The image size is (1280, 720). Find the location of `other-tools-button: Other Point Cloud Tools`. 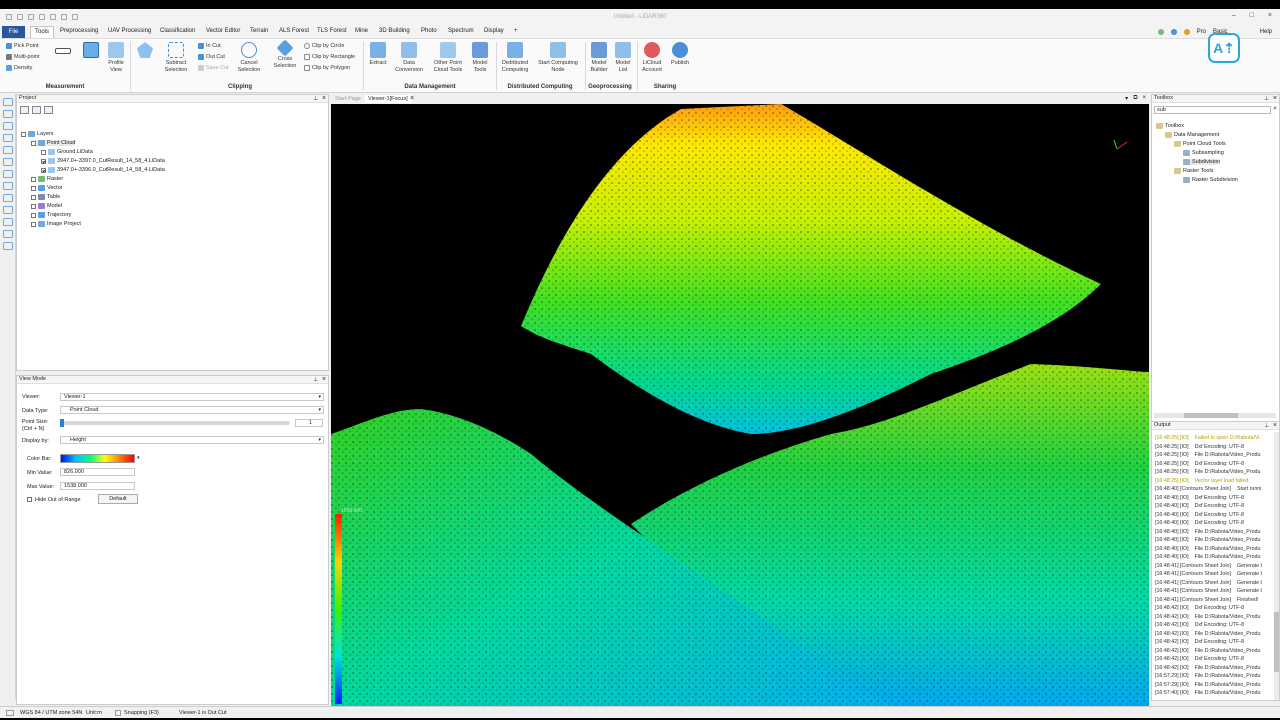

other-tools-button: Other Point Cloud Tools is located at coordinates (448, 58).